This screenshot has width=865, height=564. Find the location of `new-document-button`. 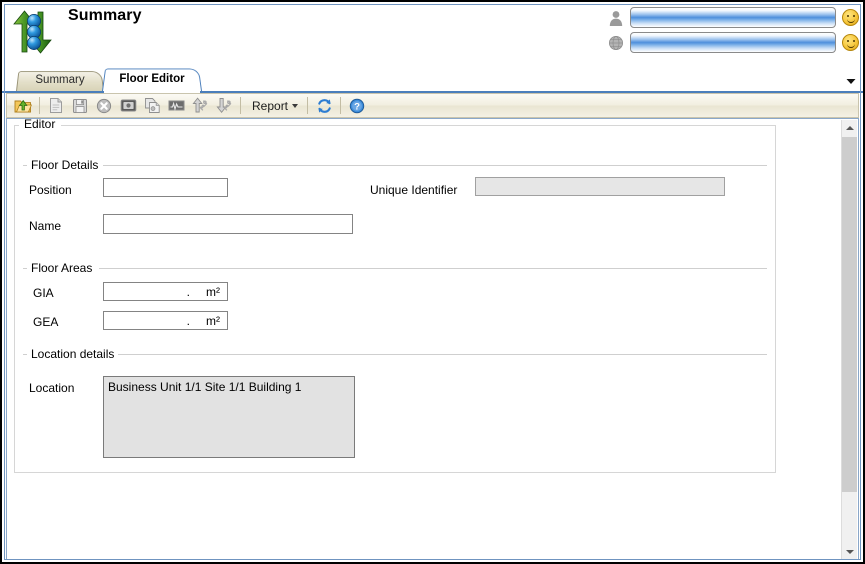

new-document-button is located at coordinates (56, 105).